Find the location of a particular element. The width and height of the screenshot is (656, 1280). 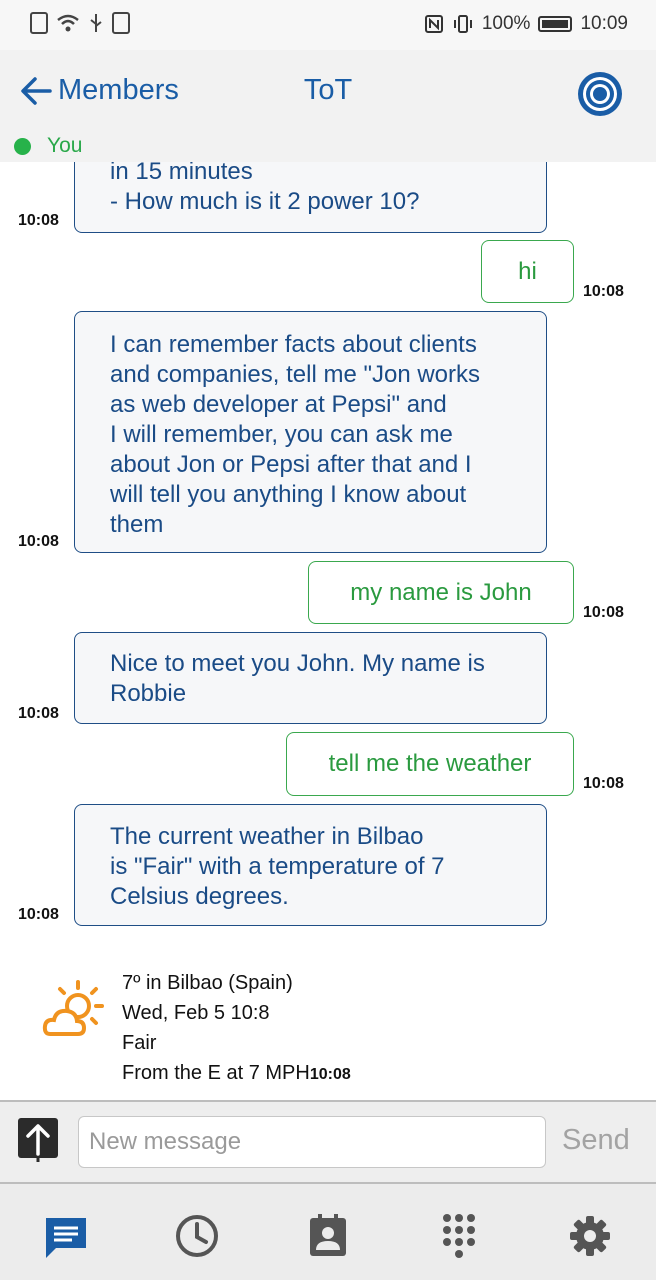

weather-condition: Fair is located at coordinates (139, 1043).